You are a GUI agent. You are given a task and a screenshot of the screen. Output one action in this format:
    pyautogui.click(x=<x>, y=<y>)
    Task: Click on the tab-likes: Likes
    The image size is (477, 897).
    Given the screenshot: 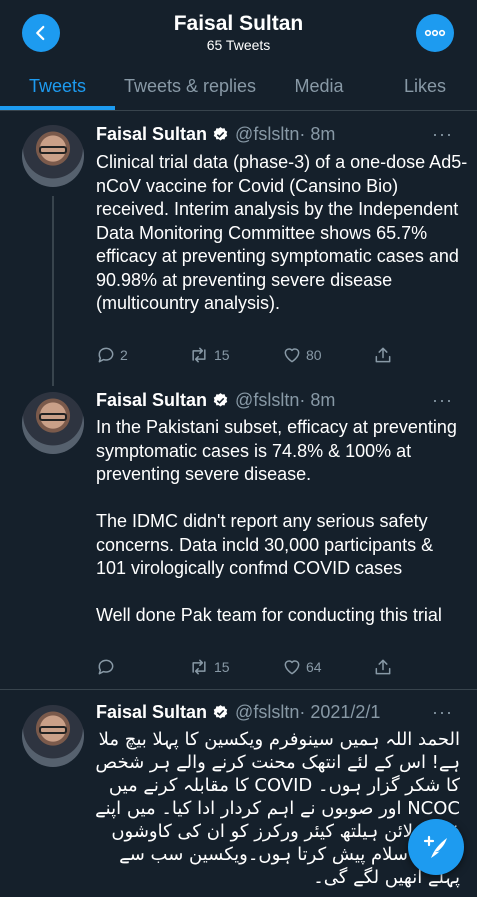 What is the action you would take?
    pyautogui.click(x=425, y=86)
    